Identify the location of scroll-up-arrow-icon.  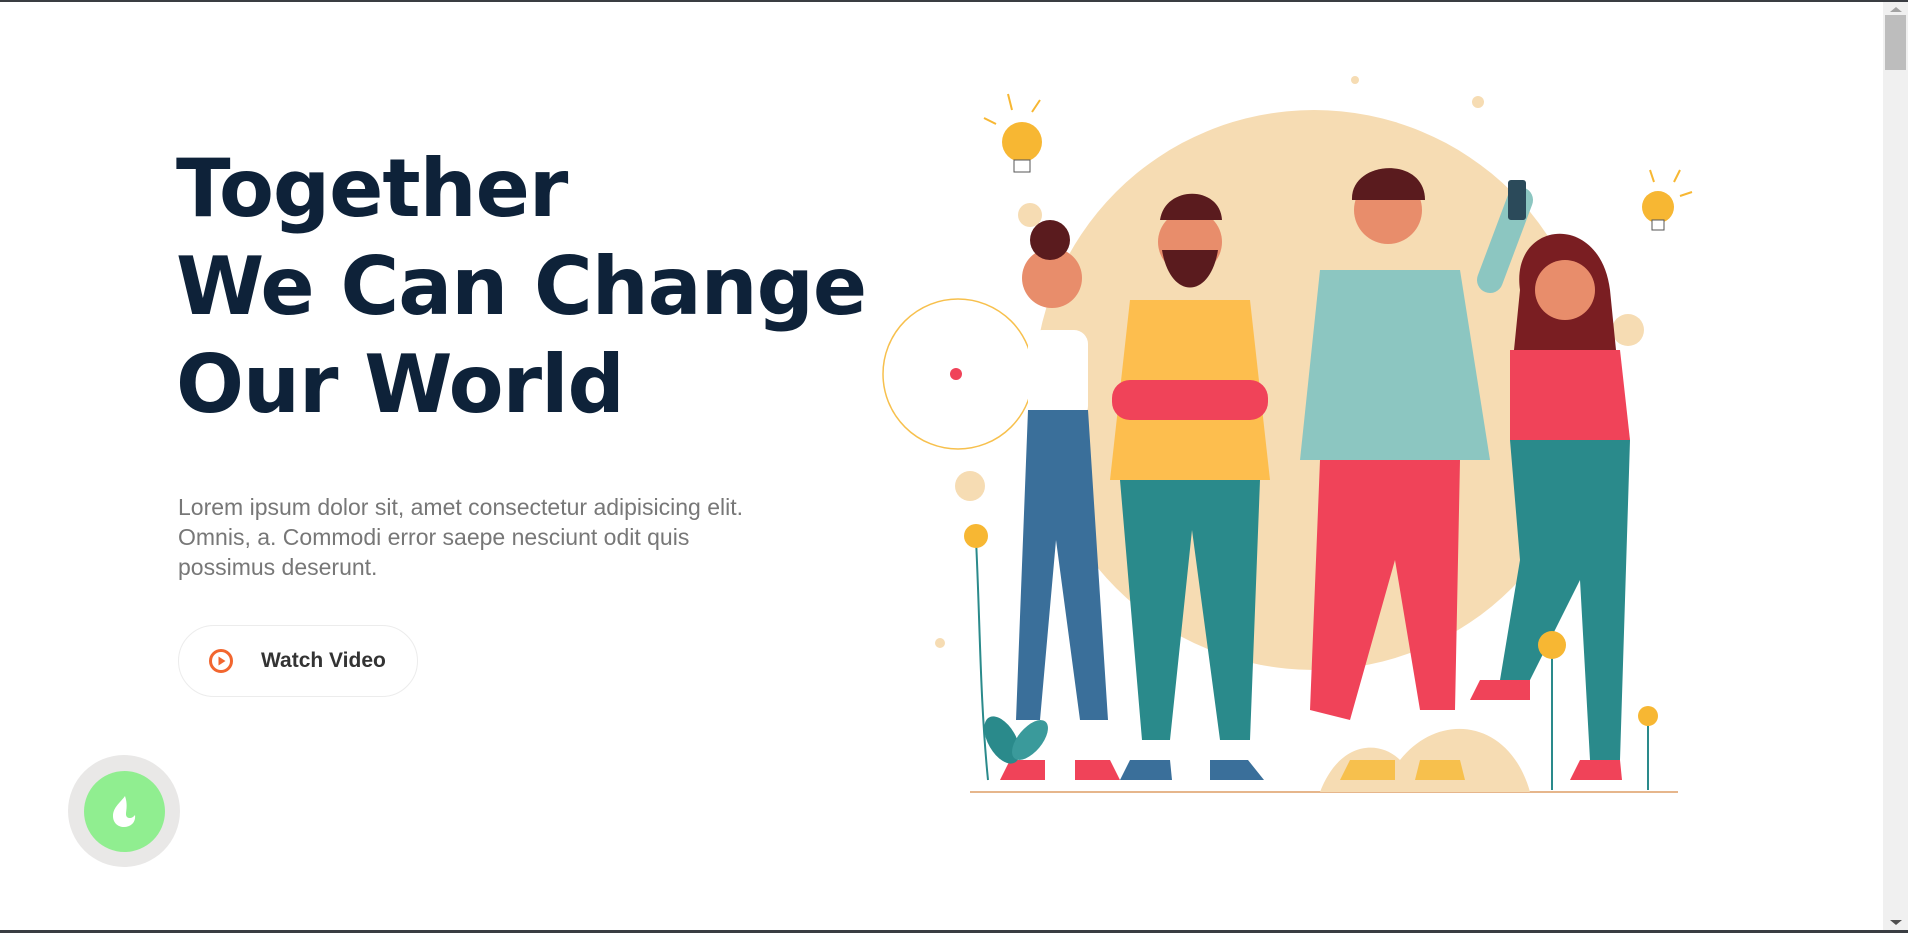
(1896, 9).